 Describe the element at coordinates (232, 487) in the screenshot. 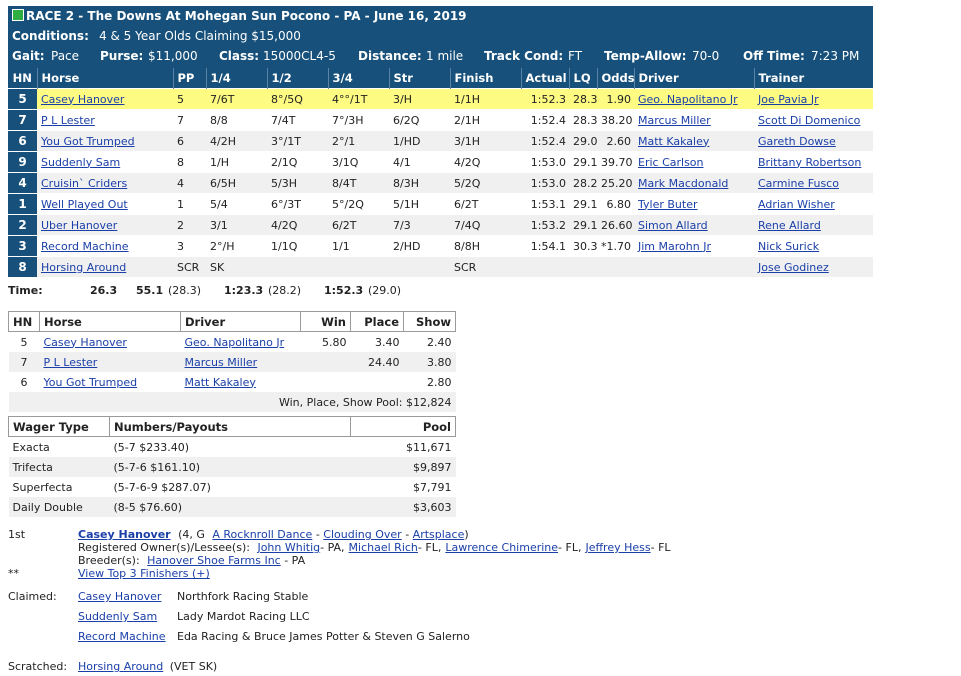

I see `wager-row: Superfecta (5-7-6-9 $287.07) $7,791` at that location.